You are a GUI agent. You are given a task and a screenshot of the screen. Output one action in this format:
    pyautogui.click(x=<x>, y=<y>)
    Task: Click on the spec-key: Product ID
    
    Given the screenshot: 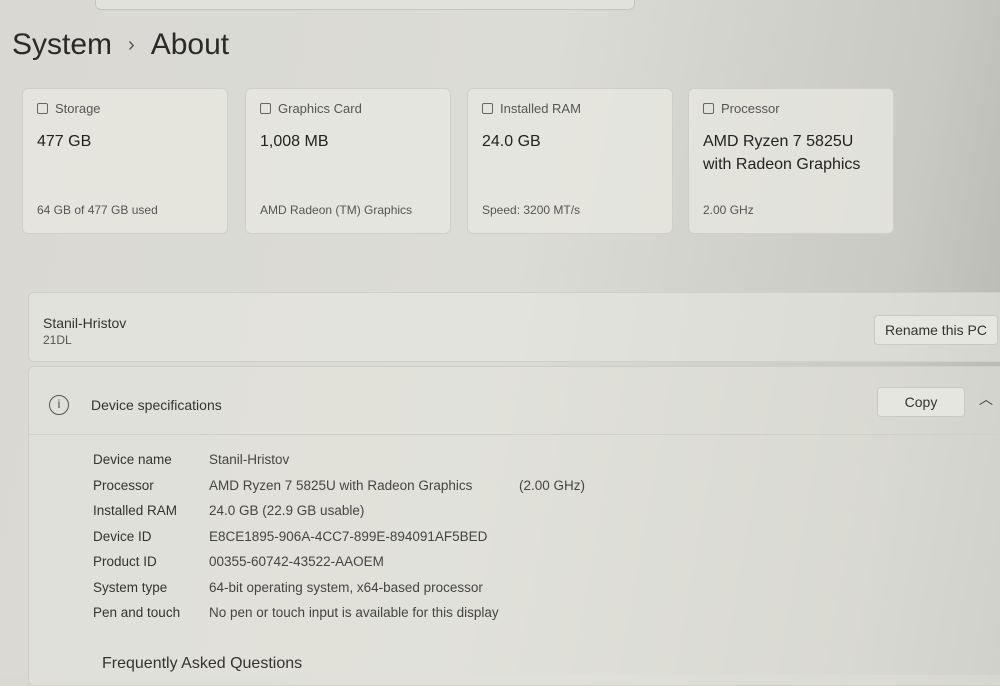 What is the action you would take?
    pyautogui.click(x=125, y=562)
    